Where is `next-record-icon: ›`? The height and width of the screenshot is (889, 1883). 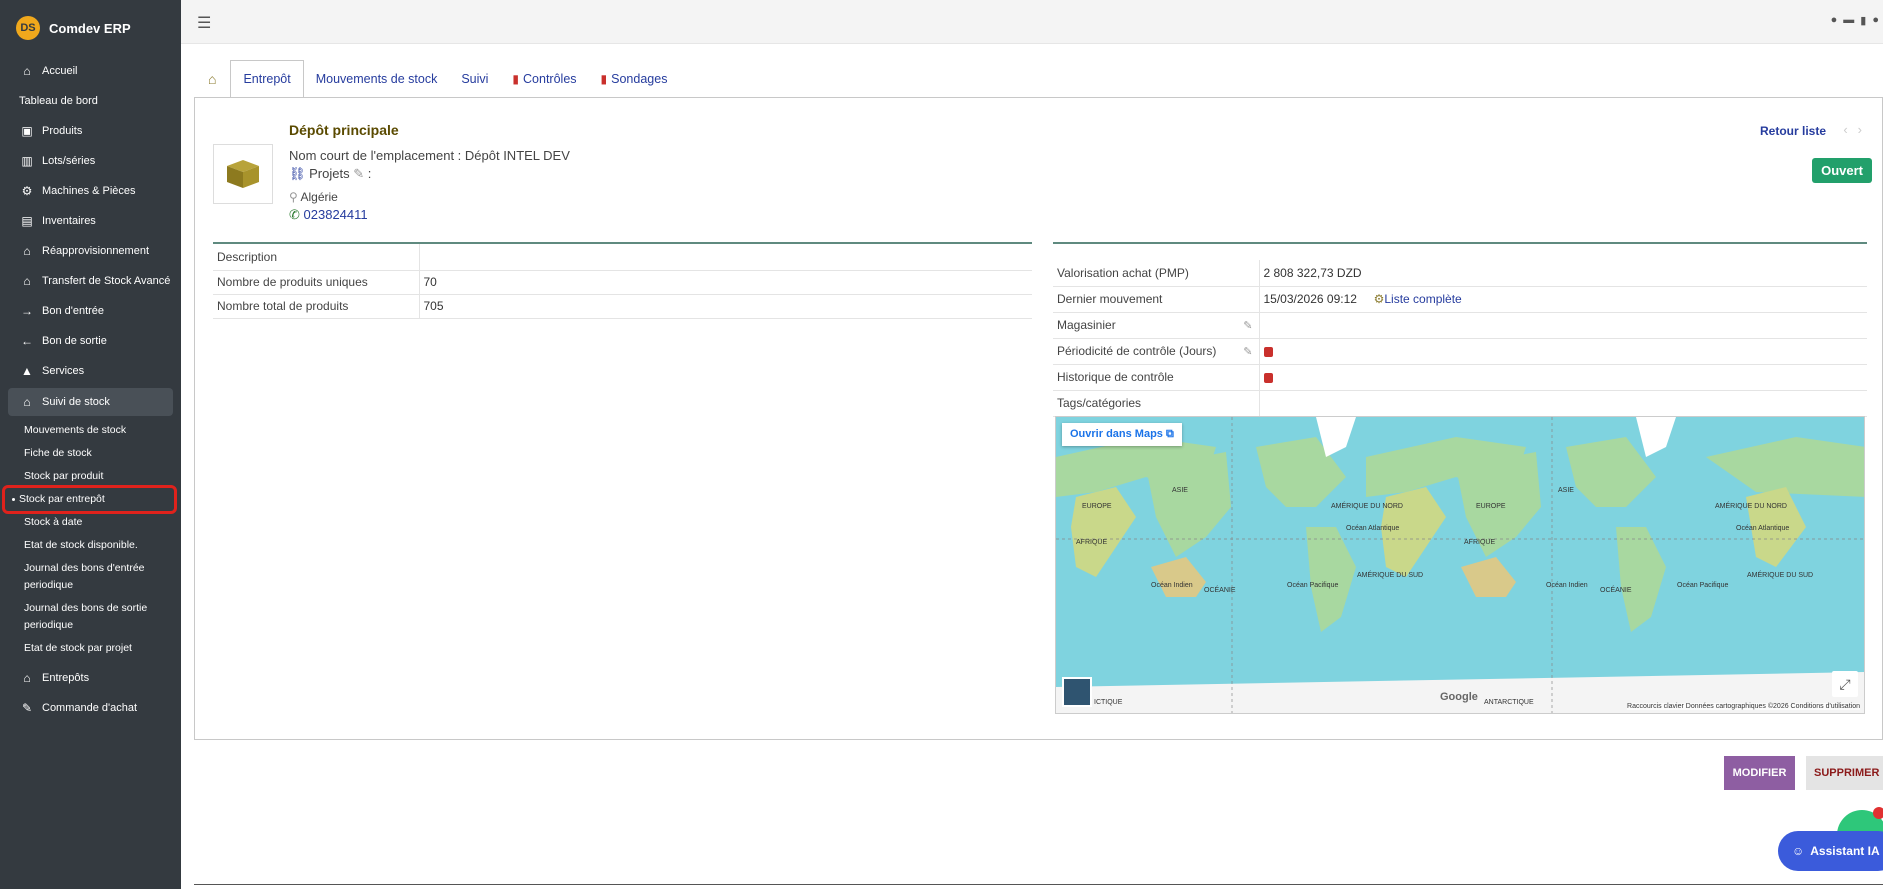 next-record-icon: › is located at coordinates (1865, 129).